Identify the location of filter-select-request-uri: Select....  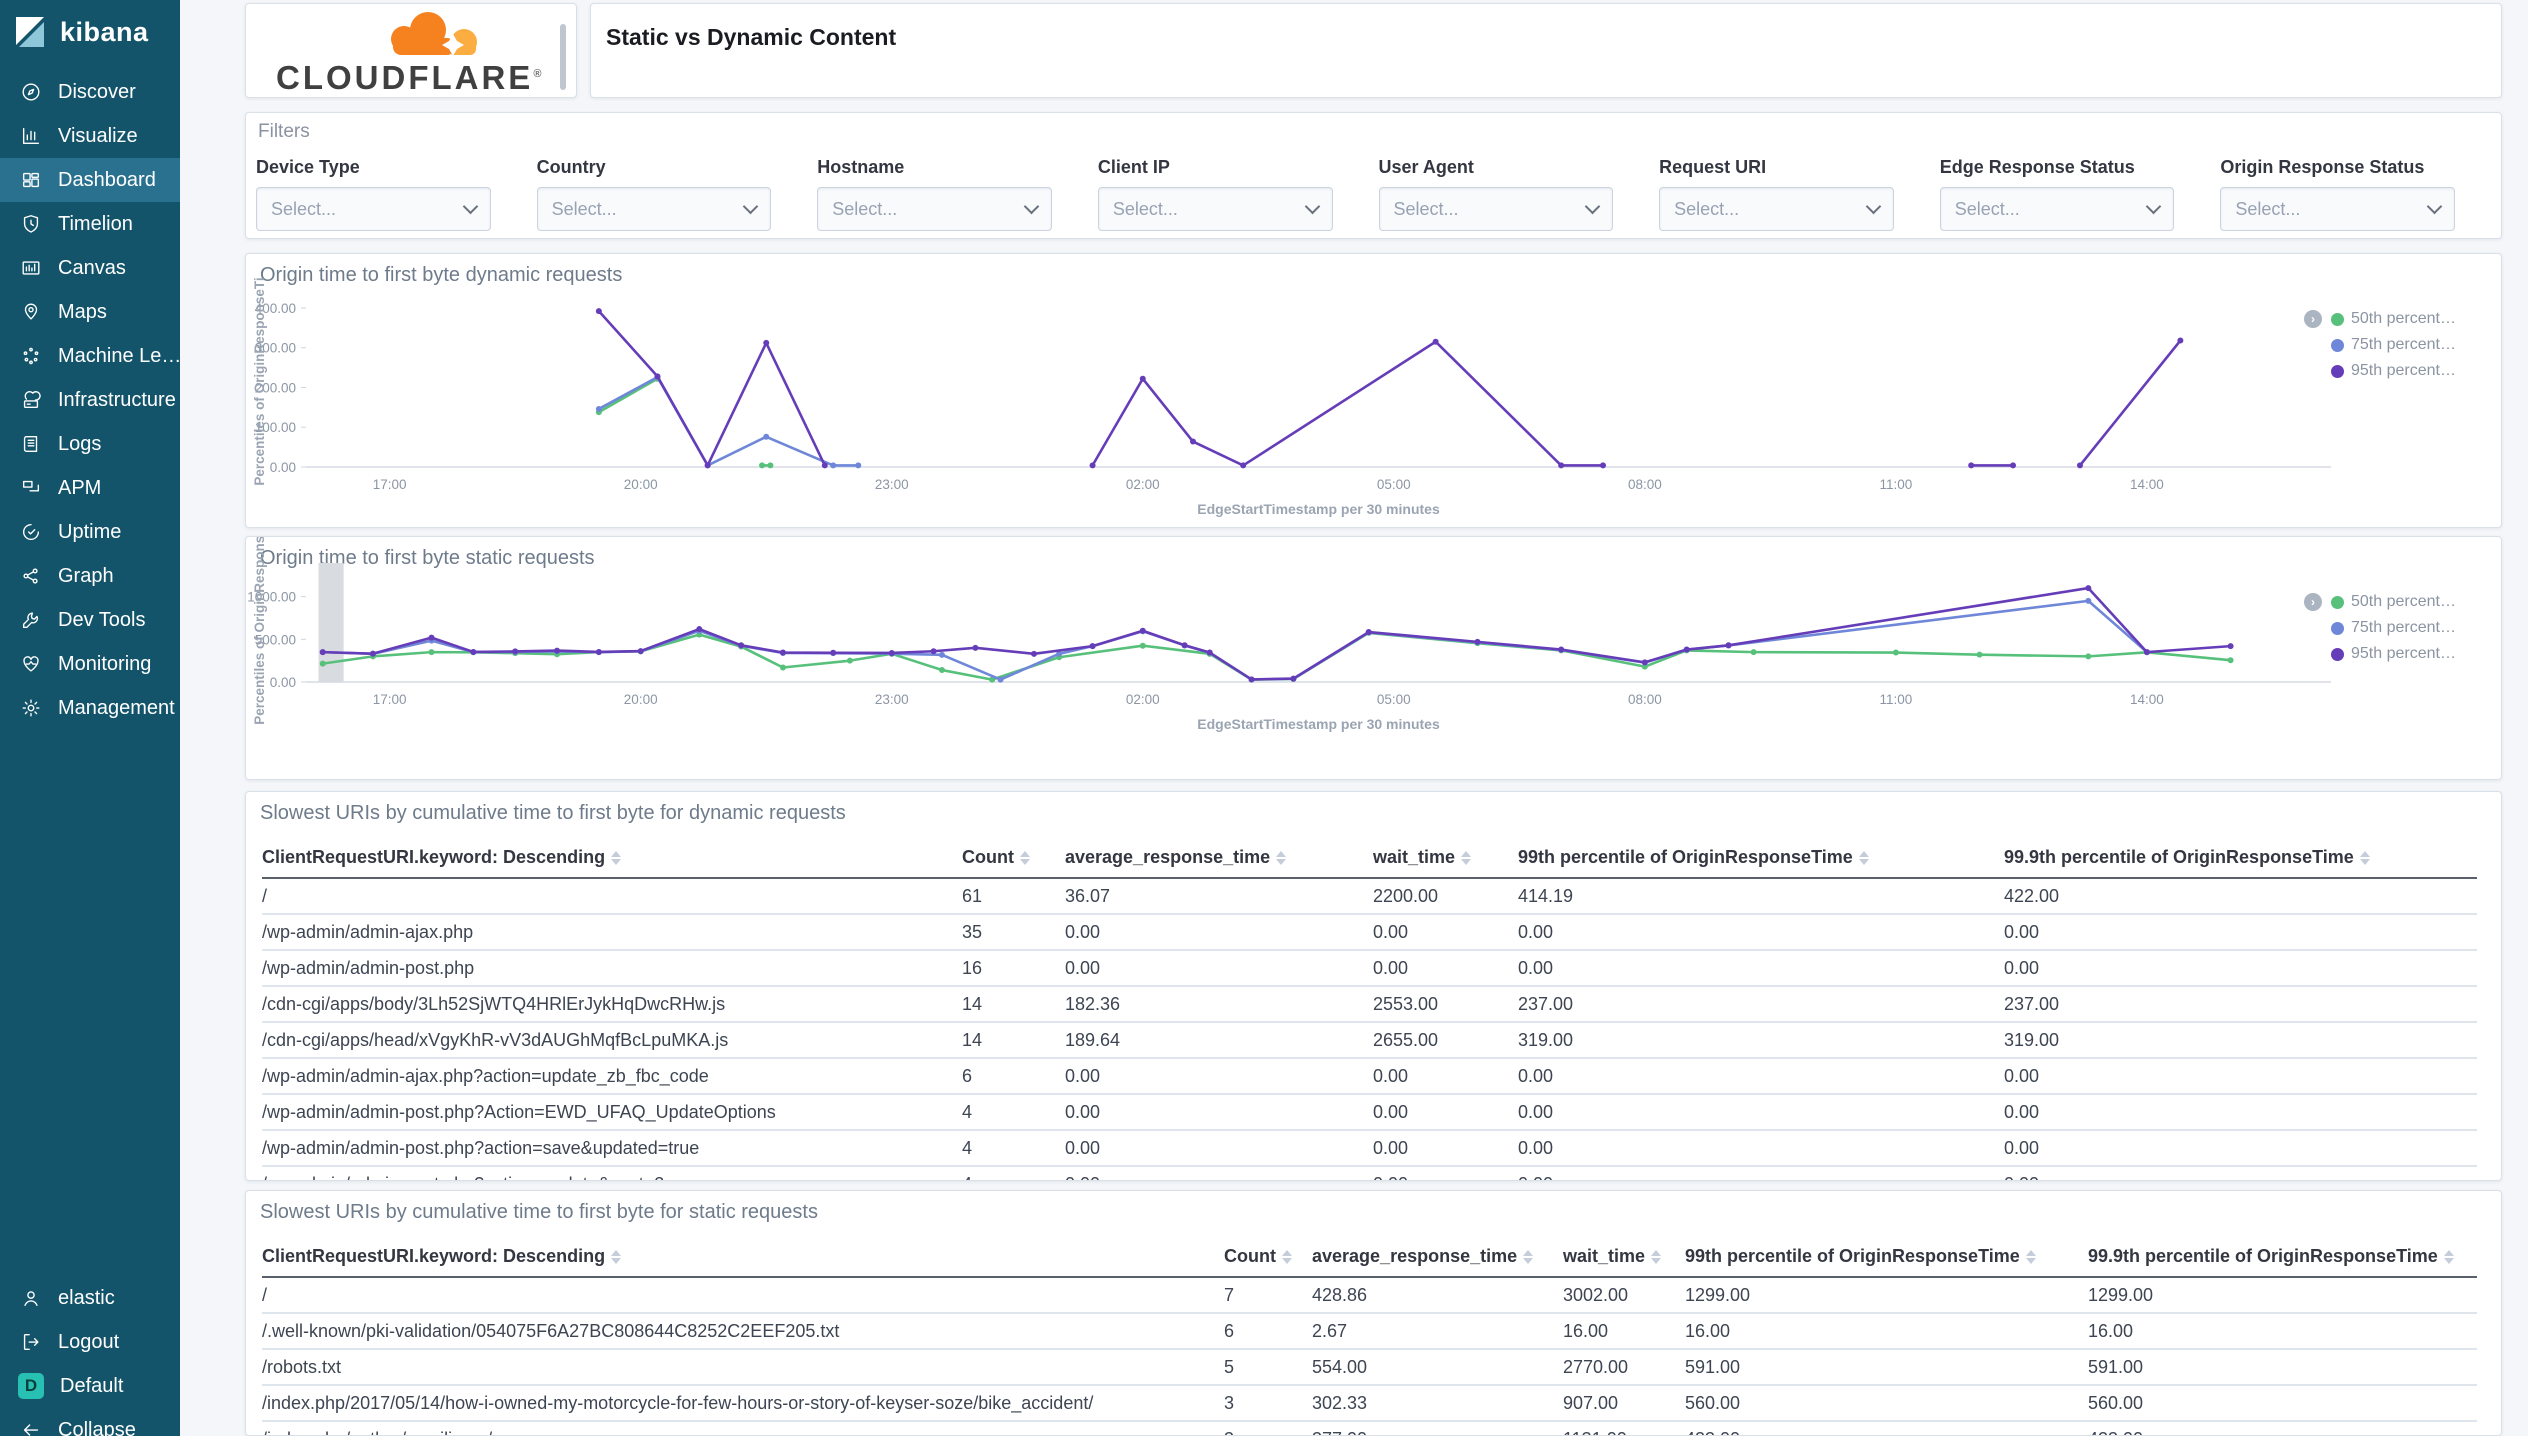
(1776, 209).